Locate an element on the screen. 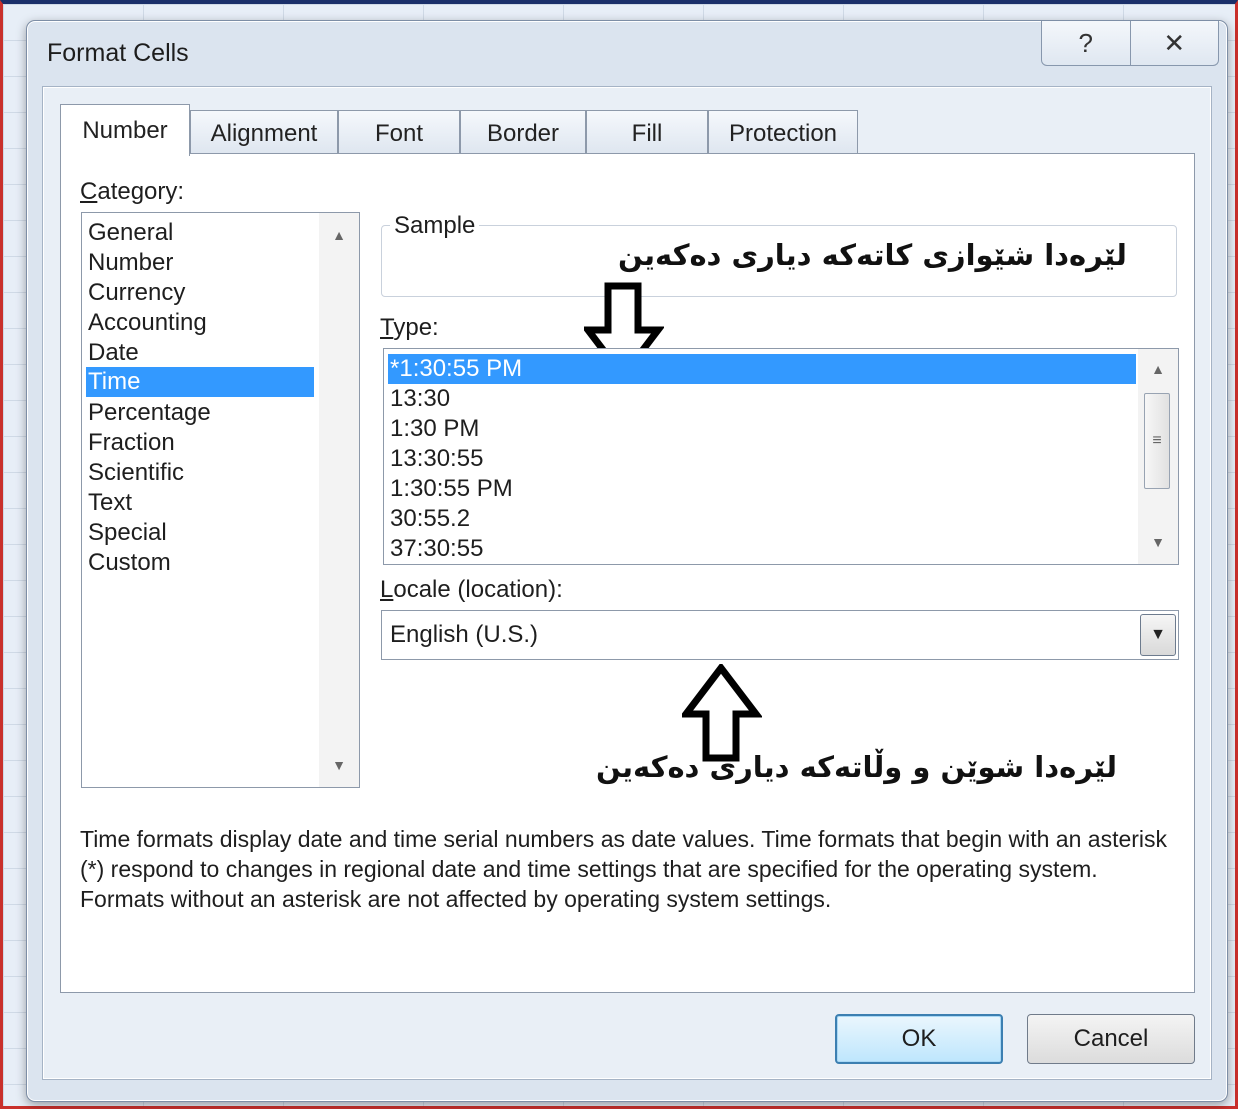 This screenshot has height=1109, width=1238. locale-dropdown: English (U.S.) ▼ is located at coordinates (780, 635).